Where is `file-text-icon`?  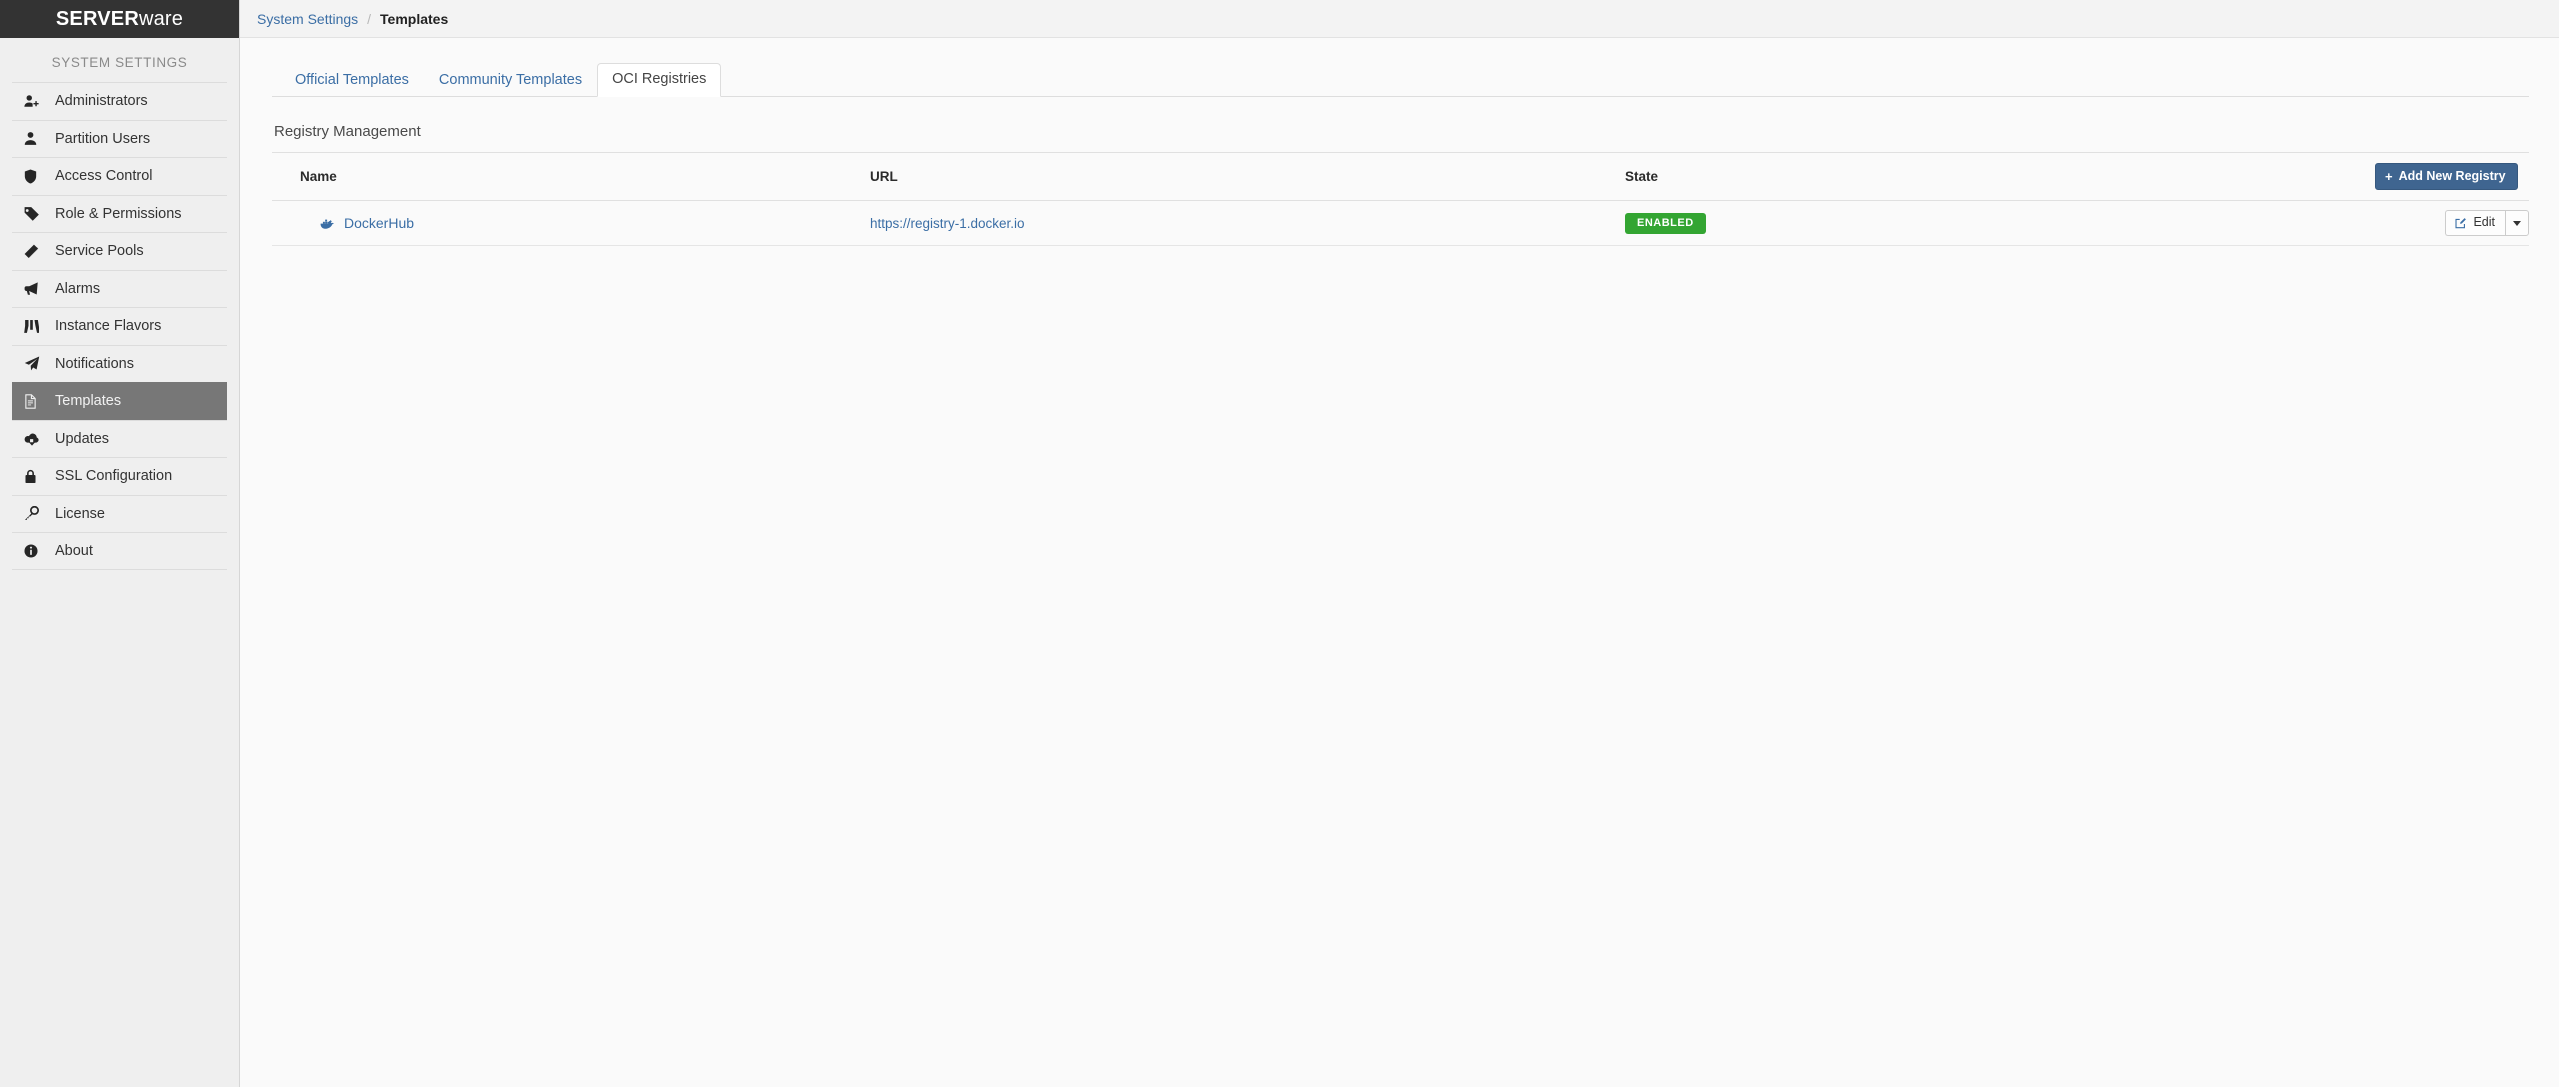
file-text-icon is located at coordinates (35, 401).